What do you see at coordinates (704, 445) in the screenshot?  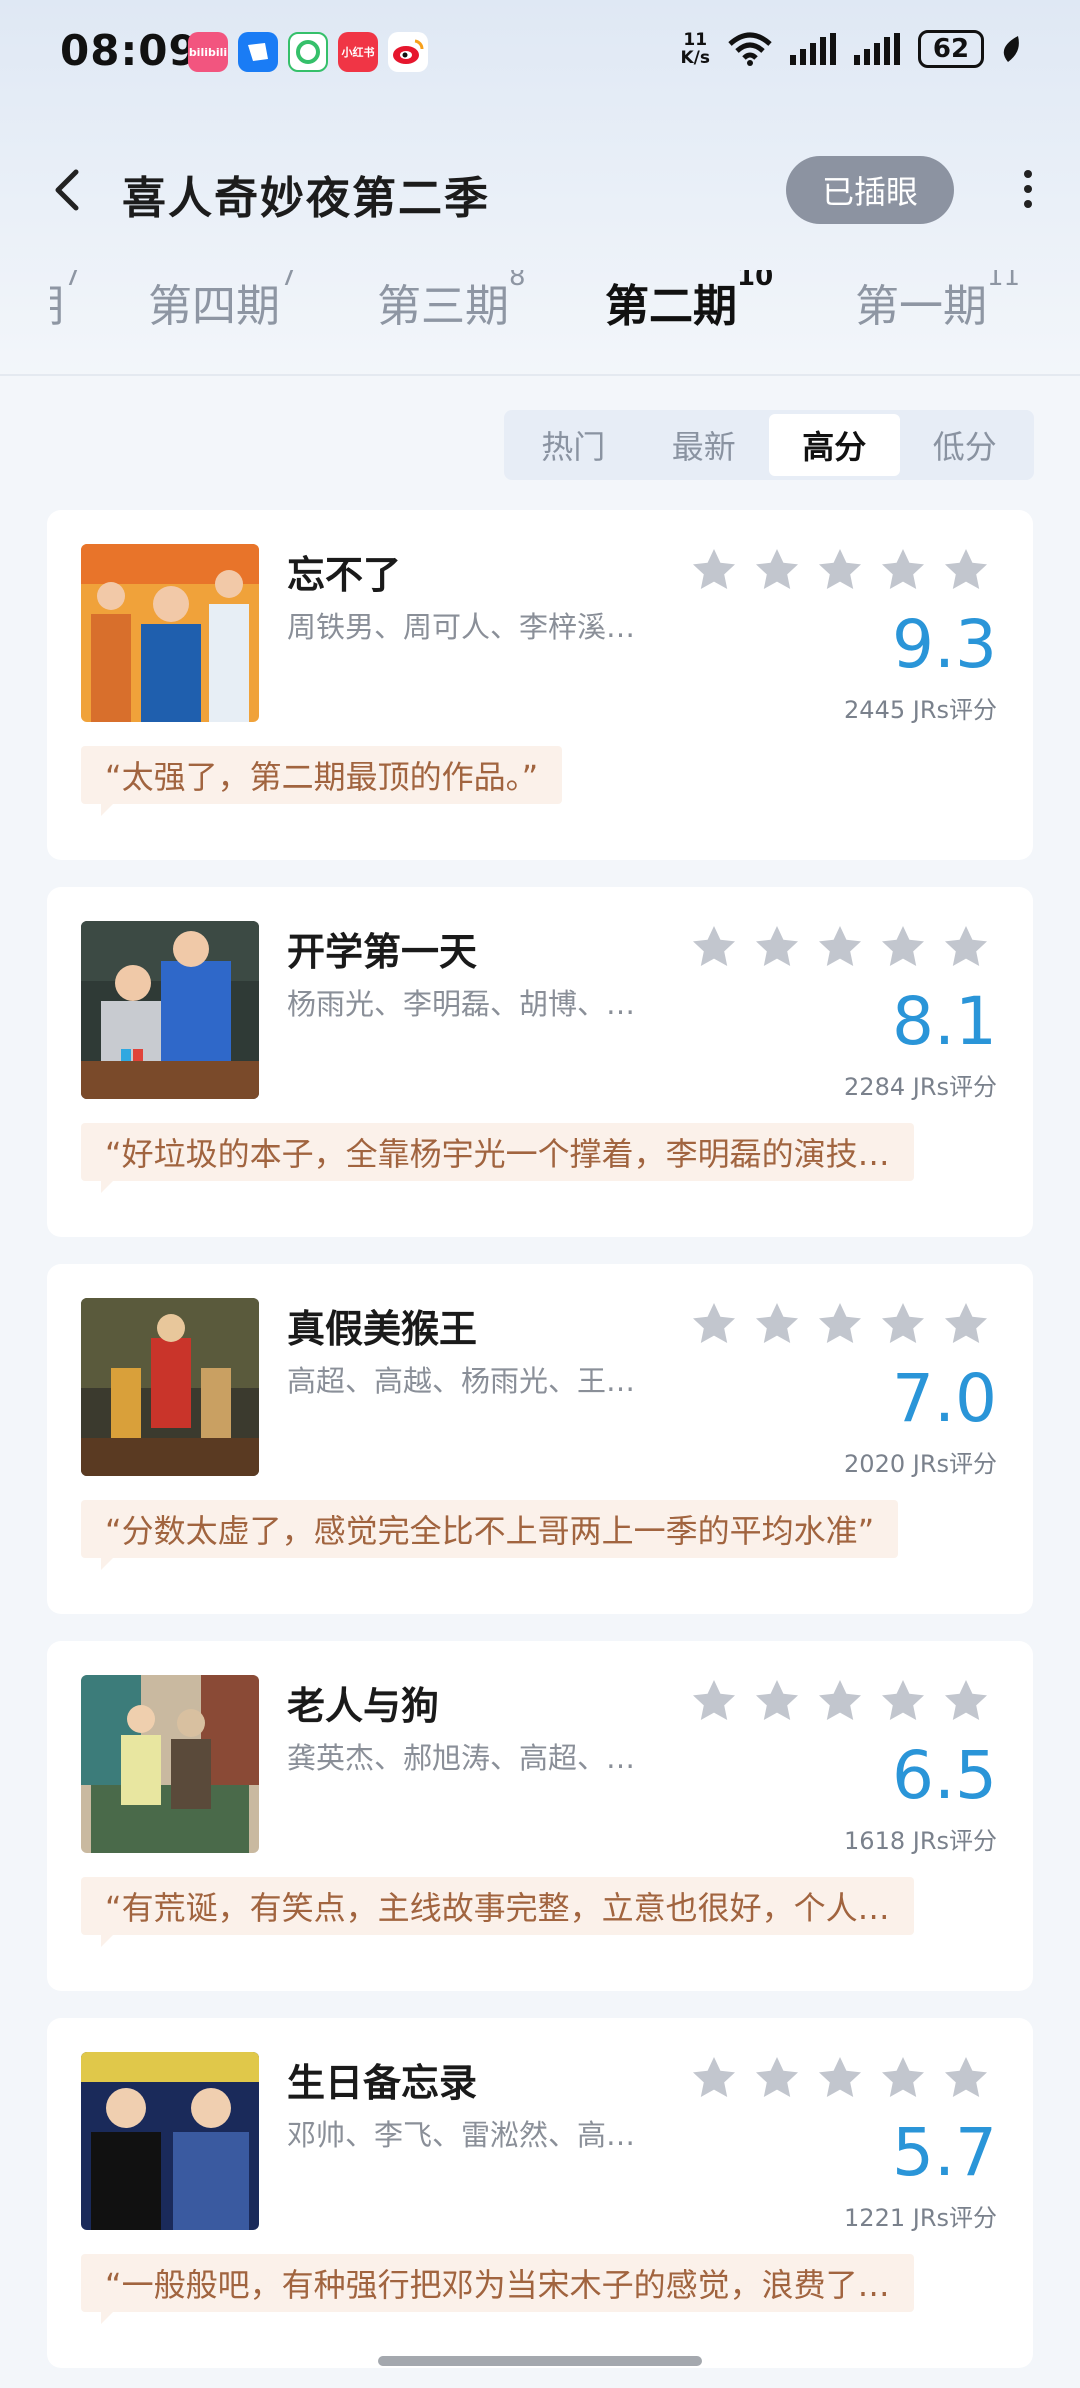 I see `sort-latest: 最新` at bounding box center [704, 445].